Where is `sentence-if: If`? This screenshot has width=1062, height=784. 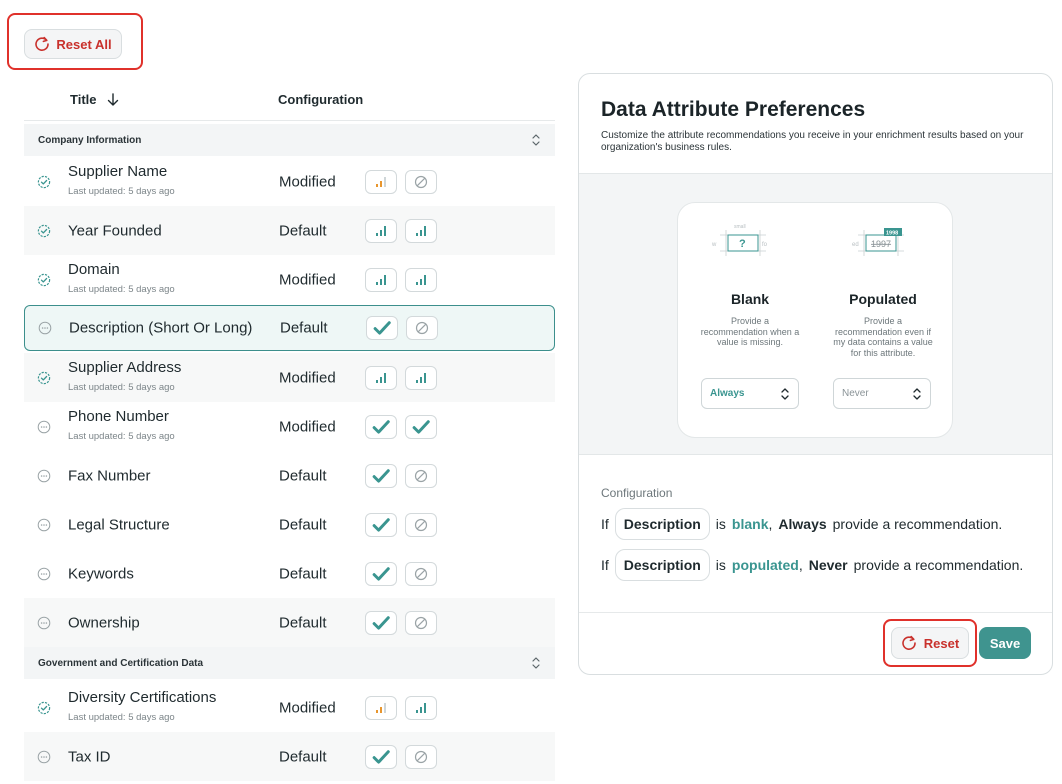 sentence-if: If is located at coordinates (605, 524).